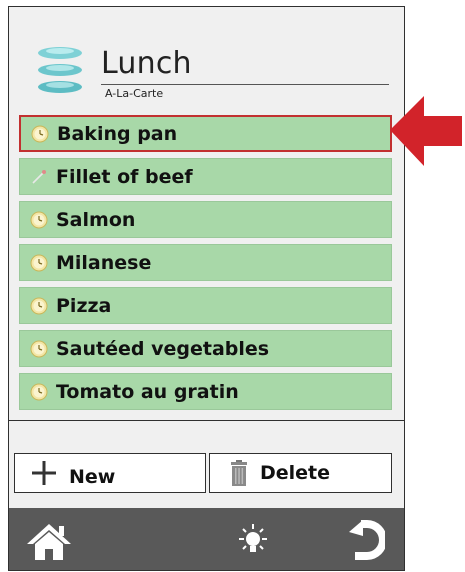 The width and height of the screenshot is (465, 572). What do you see at coordinates (206, 420) in the screenshot?
I see `list-divider` at bounding box center [206, 420].